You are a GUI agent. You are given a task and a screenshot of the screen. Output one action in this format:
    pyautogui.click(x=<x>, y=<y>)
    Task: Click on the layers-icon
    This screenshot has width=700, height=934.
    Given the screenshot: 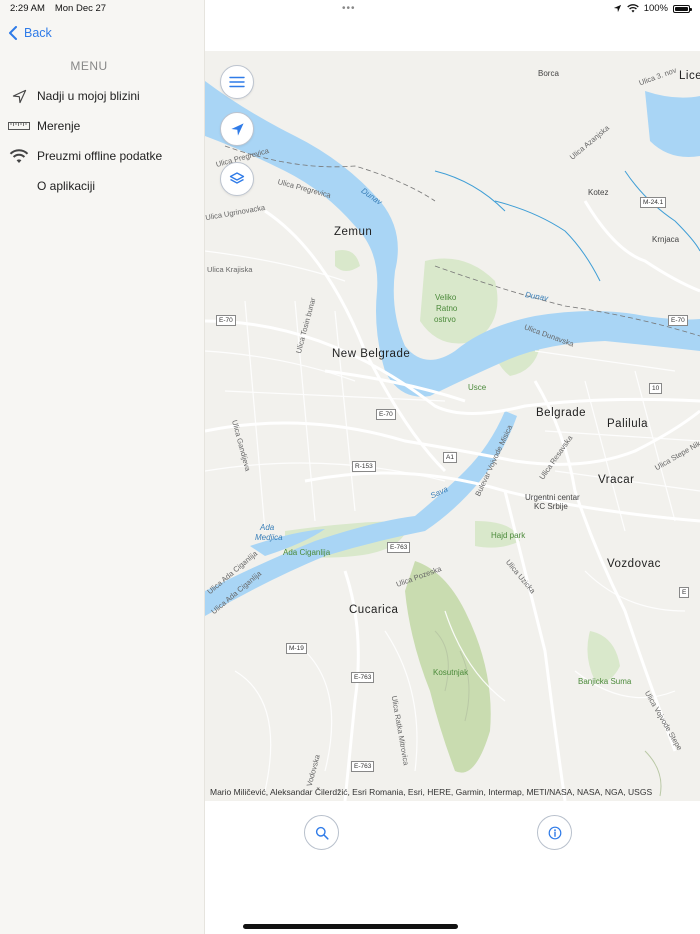 What is the action you would take?
    pyautogui.click(x=237, y=178)
    